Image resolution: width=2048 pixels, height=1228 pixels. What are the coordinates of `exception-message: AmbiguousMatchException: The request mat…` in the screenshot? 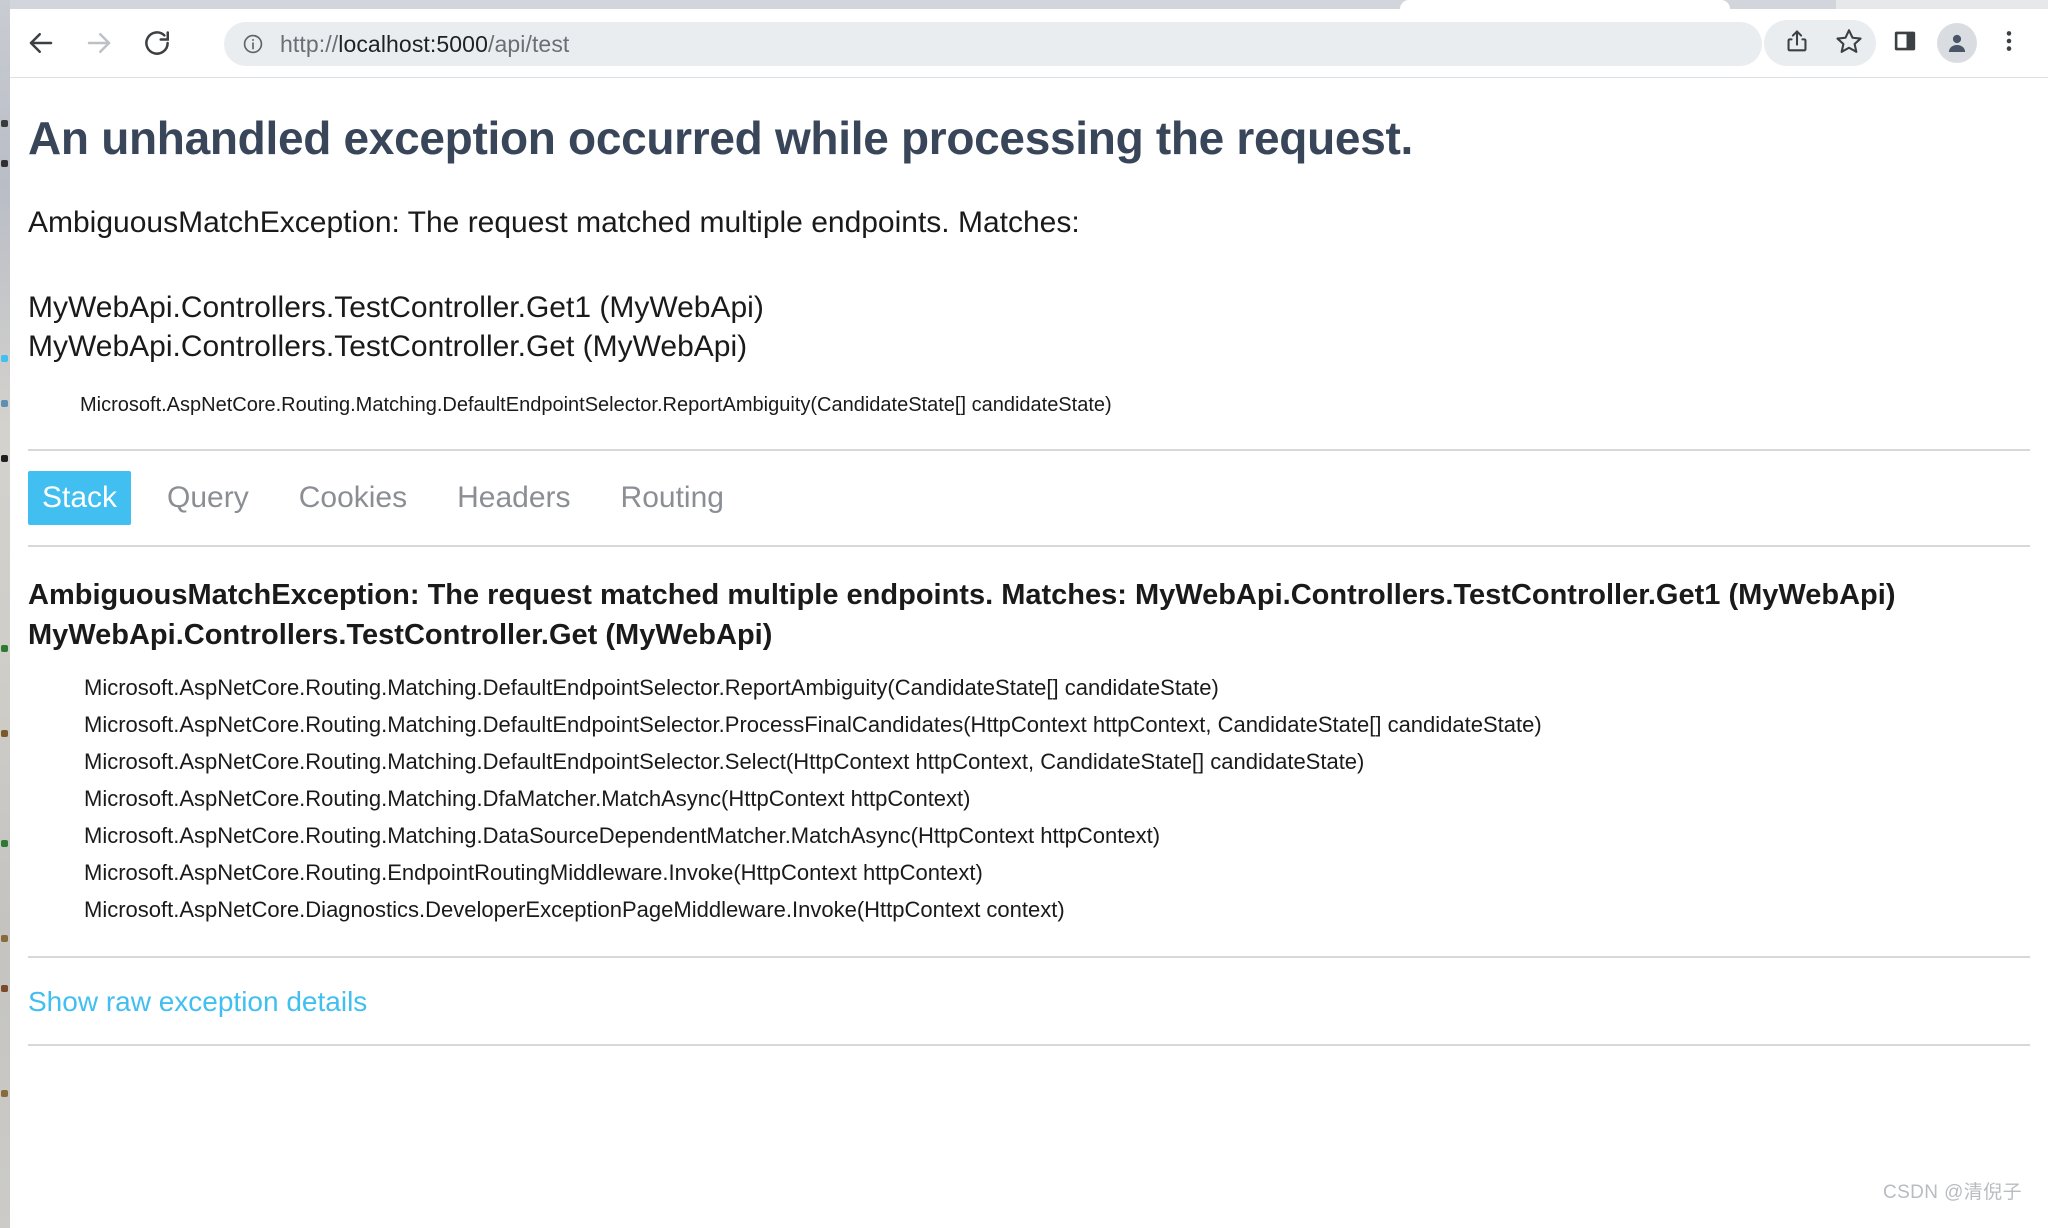 It's located at (554, 222).